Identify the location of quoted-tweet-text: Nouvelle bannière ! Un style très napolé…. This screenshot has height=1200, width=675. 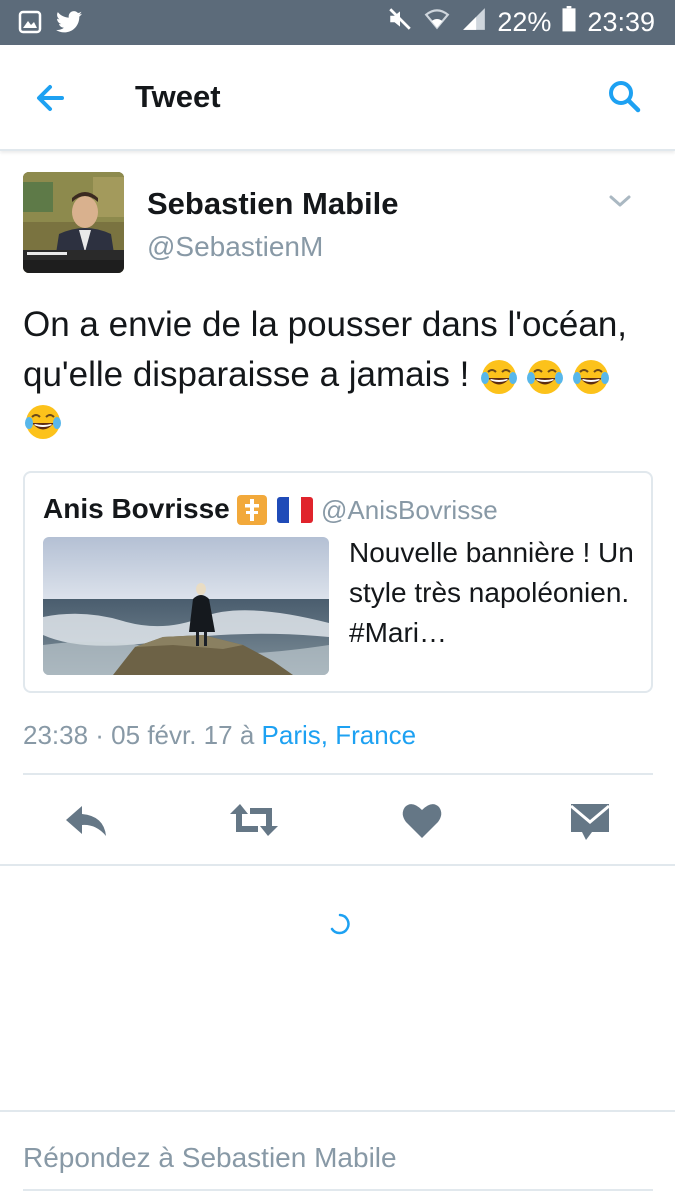
(491, 592).